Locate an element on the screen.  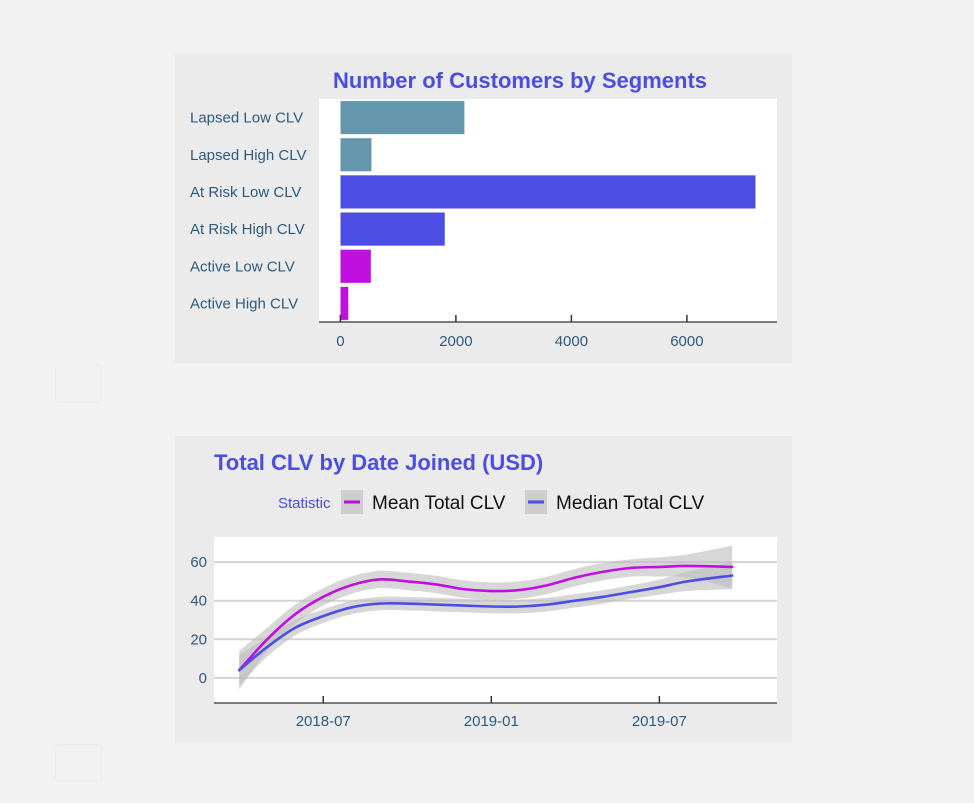
y-tick-label: Active Low CLV is located at coordinates (242, 266).